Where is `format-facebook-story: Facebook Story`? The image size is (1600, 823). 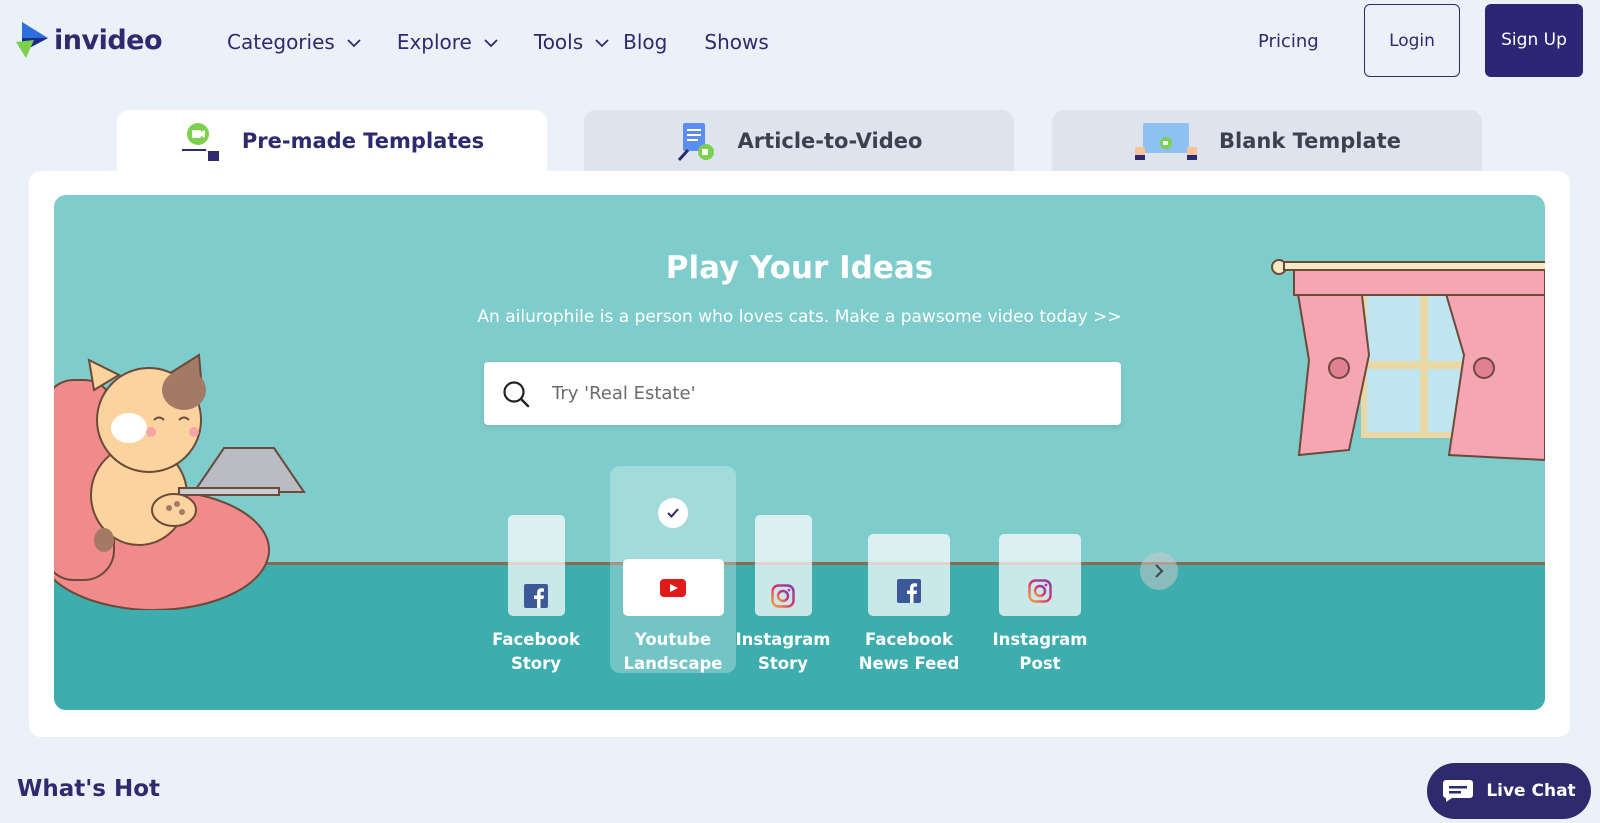
format-facebook-story: Facebook Story is located at coordinates (536, 595).